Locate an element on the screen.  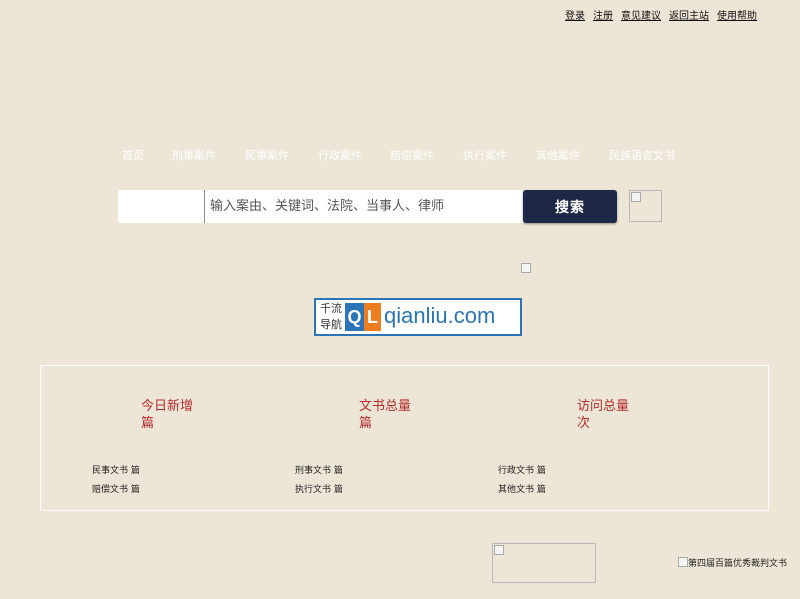
nav-home: 首页 is located at coordinates (133, 155).